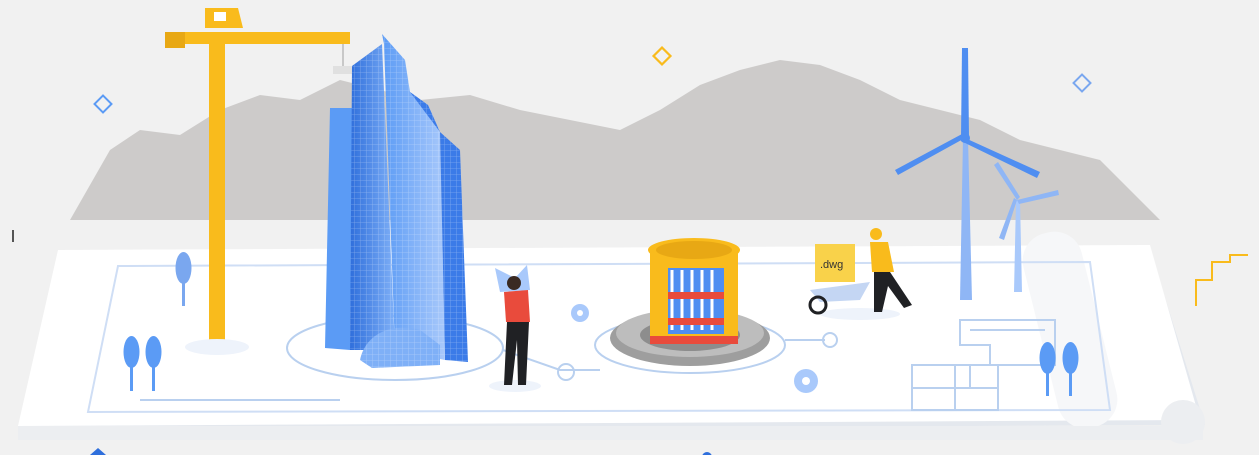 The width and height of the screenshot is (1259, 455). Describe the element at coordinates (13, 236) in the screenshot. I see `left-edge-mark` at that location.